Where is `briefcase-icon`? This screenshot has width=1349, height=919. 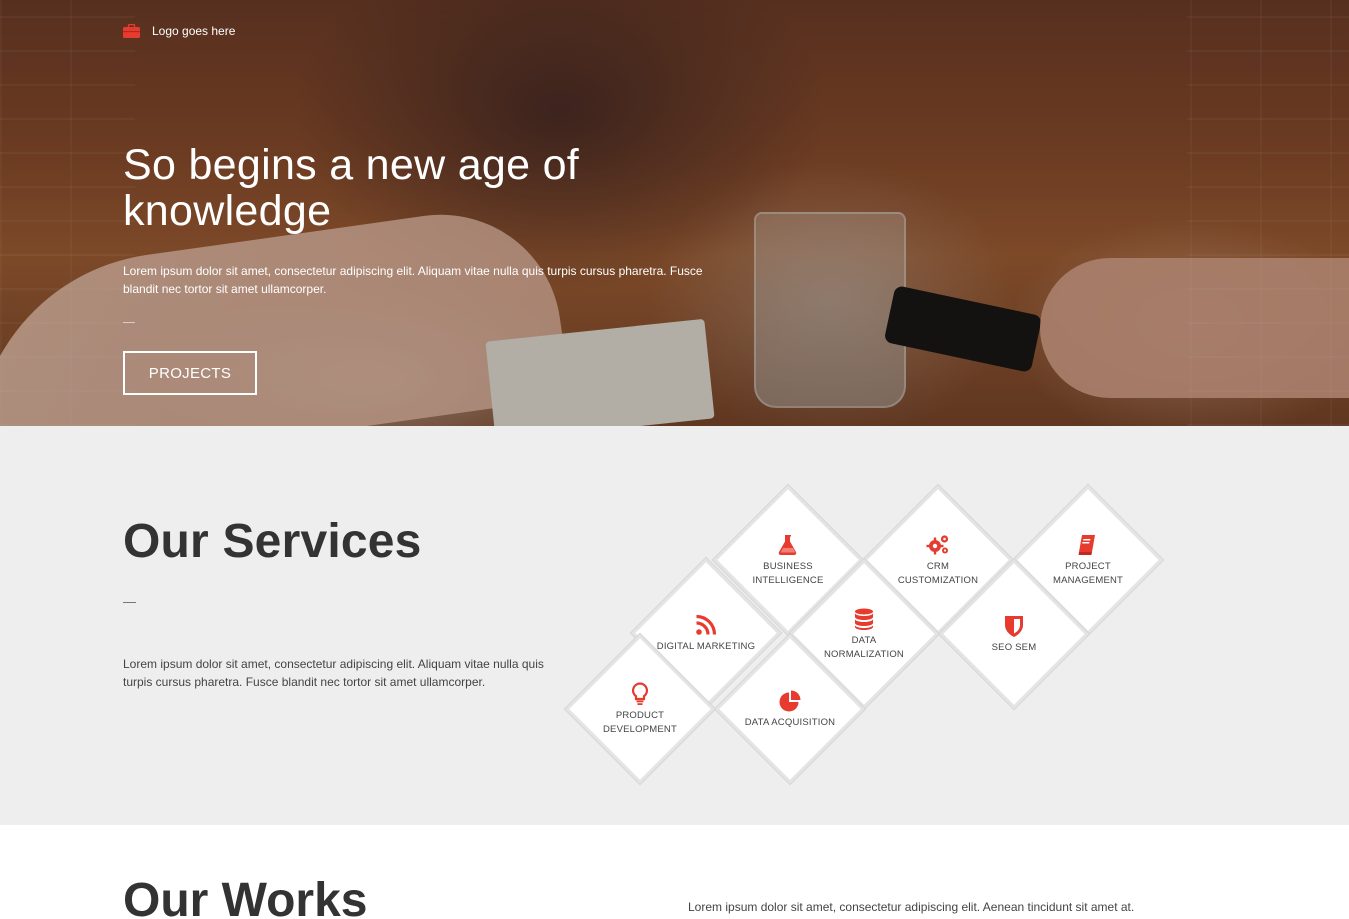 briefcase-icon is located at coordinates (131, 31).